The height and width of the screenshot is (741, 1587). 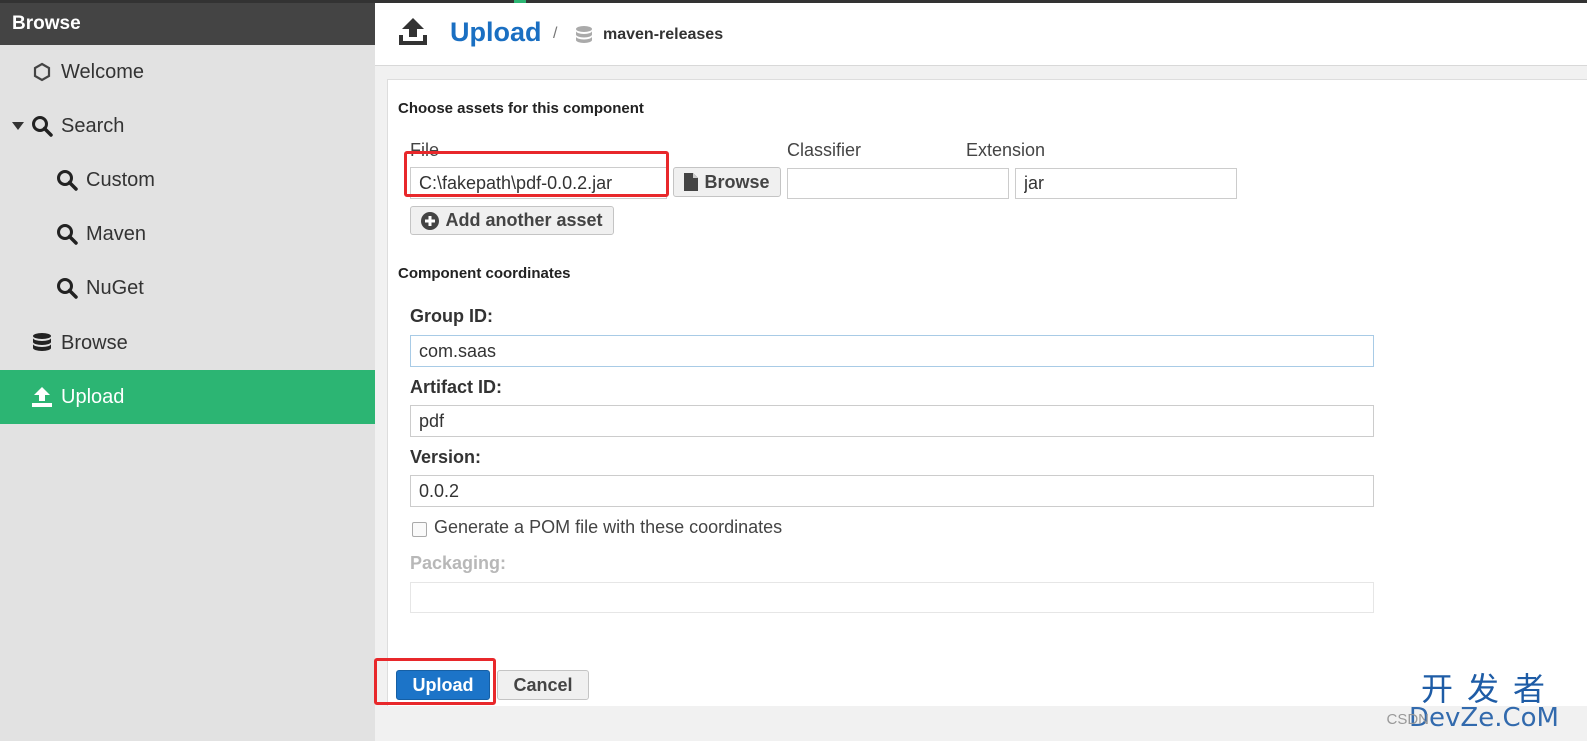 What do you see at coordinates (981, 34) in the screenshot?
I see `page-header: Upload / maven-releases` at bounding box center [981, 34].